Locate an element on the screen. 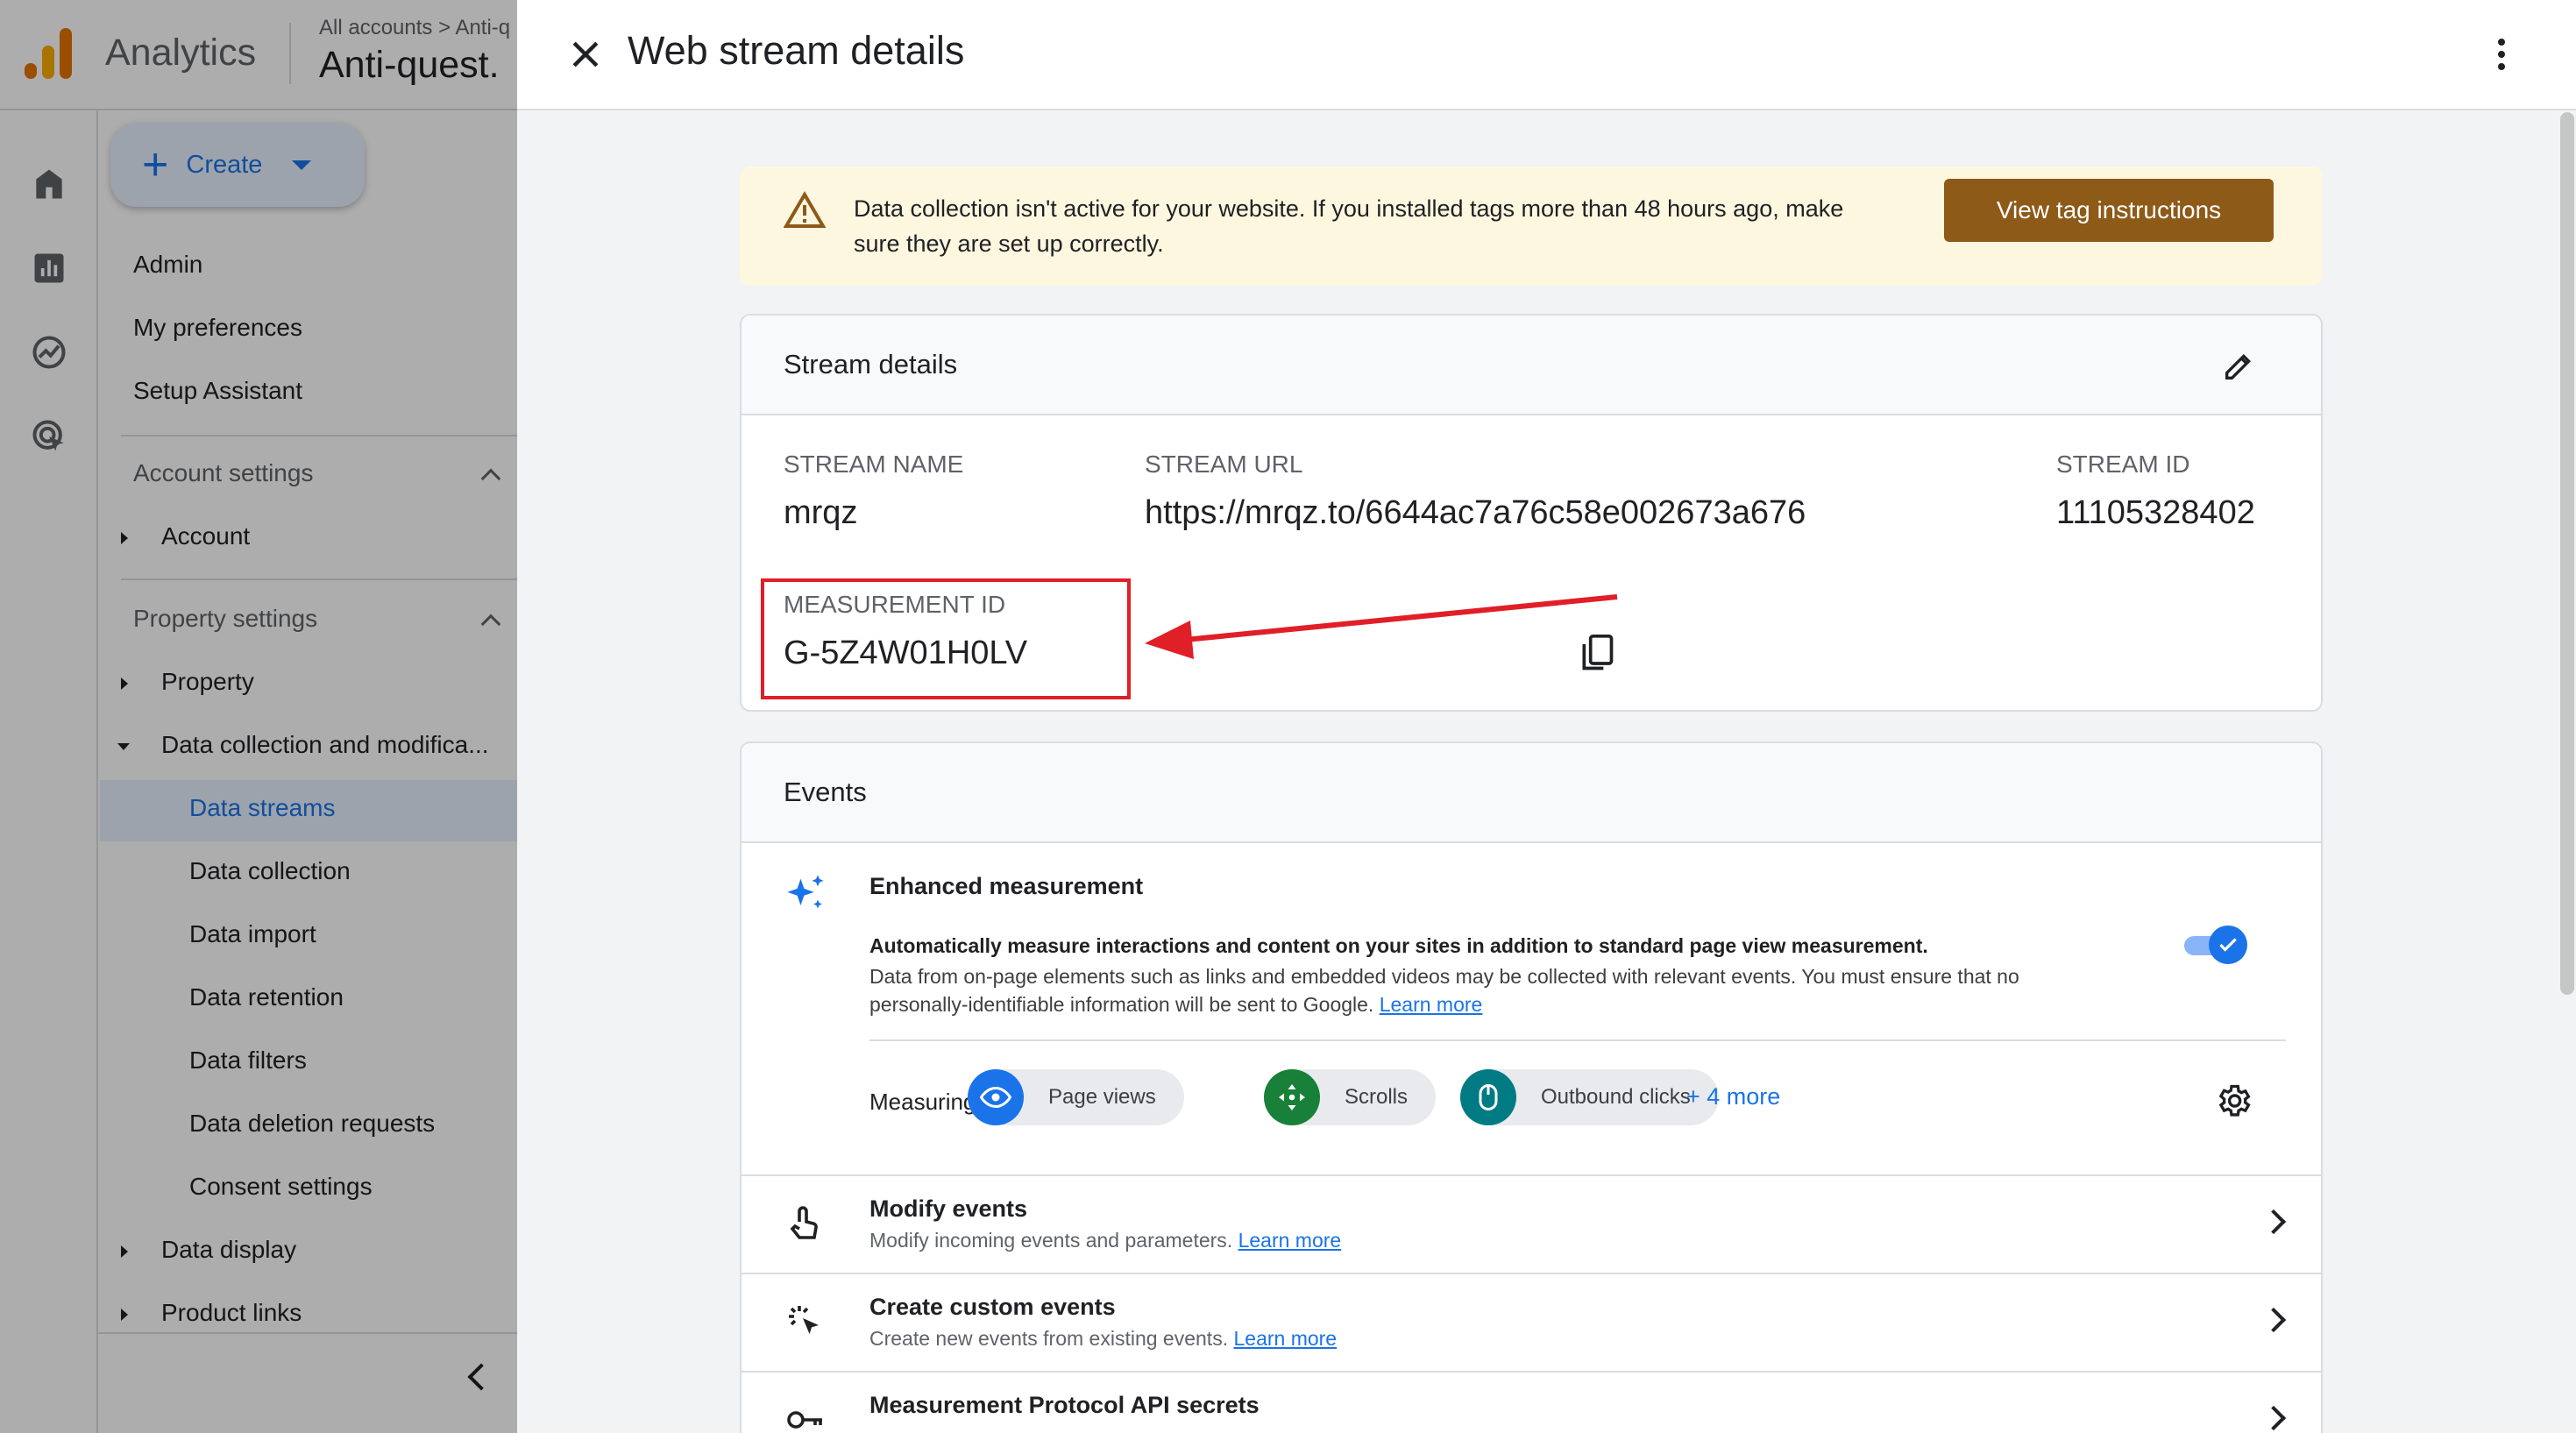 Image resolution: width=2576 pixels, height=1433 pixels. view-tag-instructions-button: View tag instructions is located at coordinates (2109, 210).